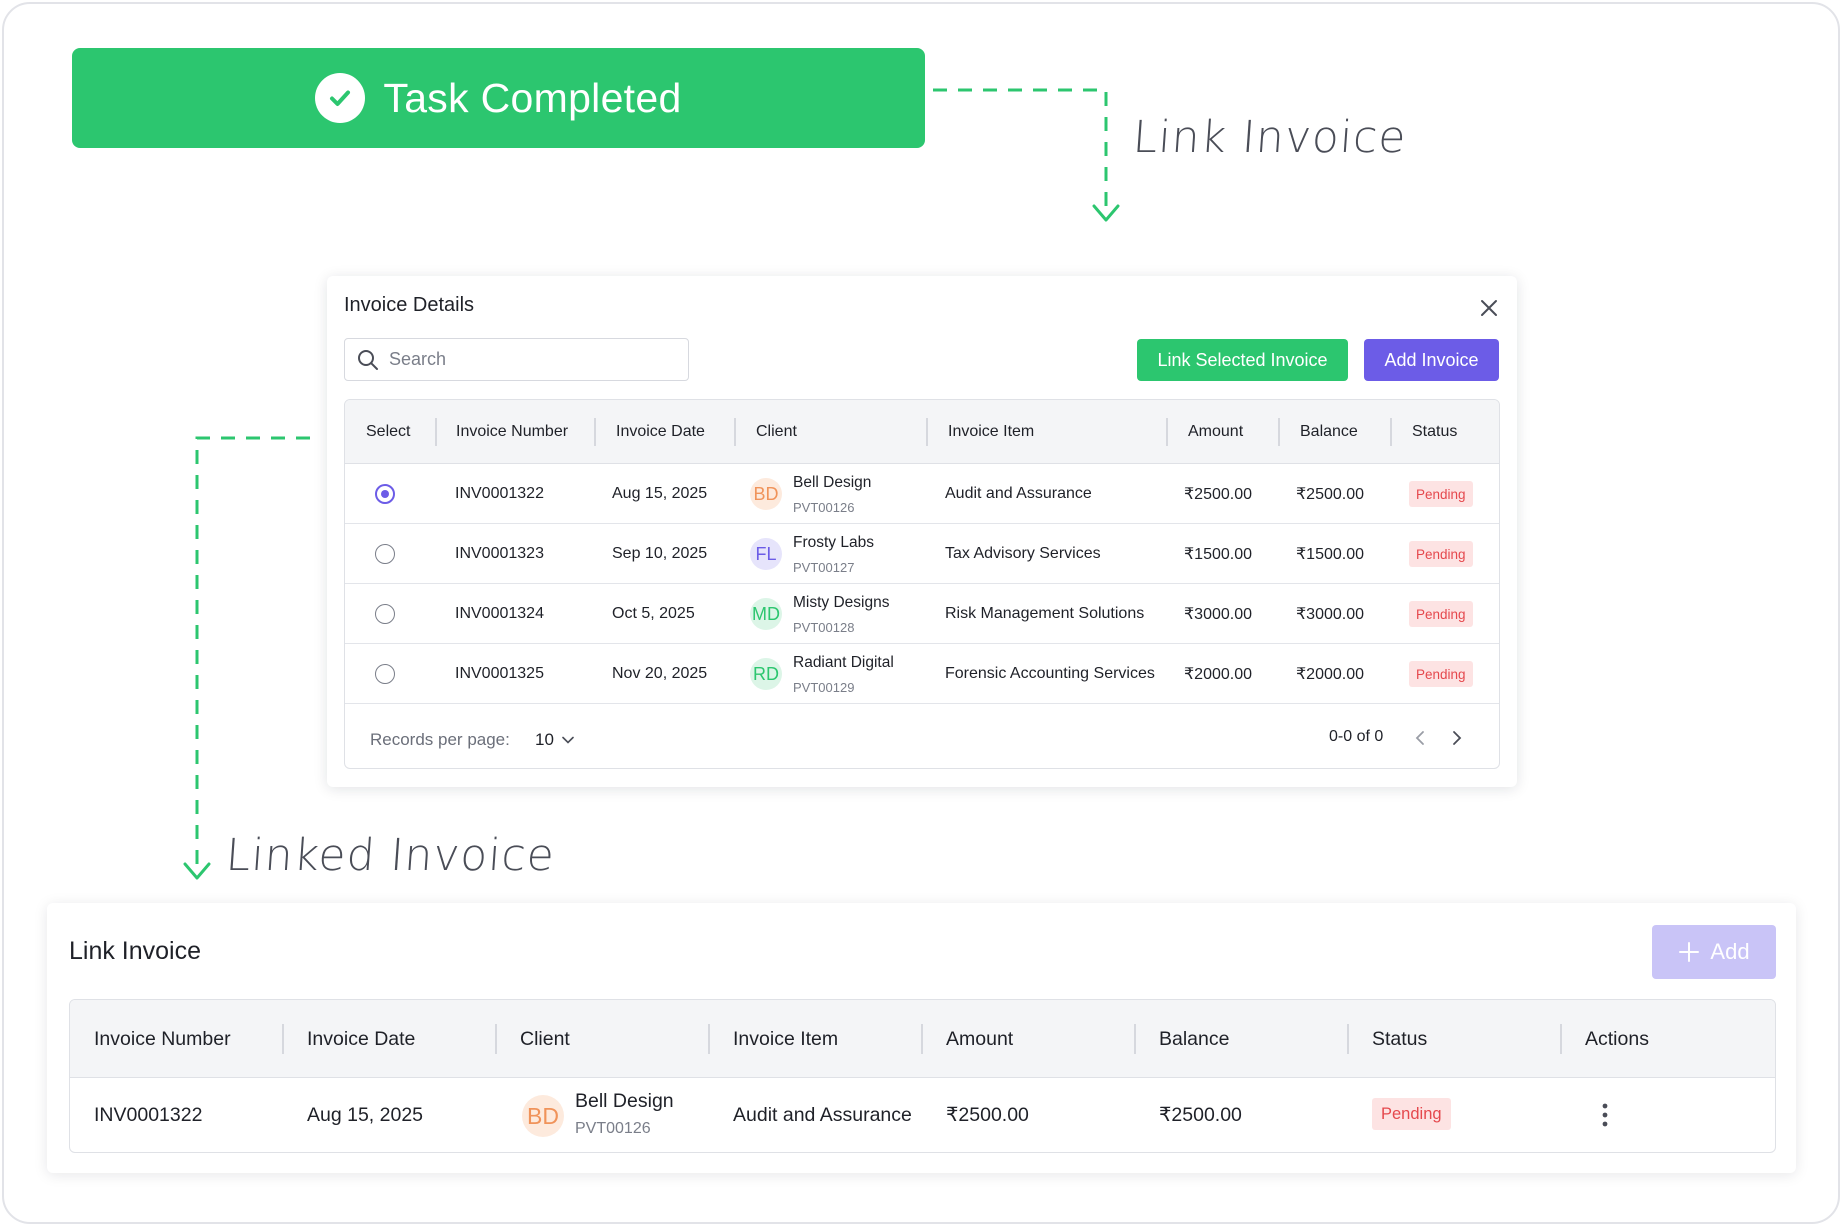 The image size is (1844, 1228). Describe the element at coordinates (824, 567) in the screenshot. I see `client-code: PVT00127` at that location.